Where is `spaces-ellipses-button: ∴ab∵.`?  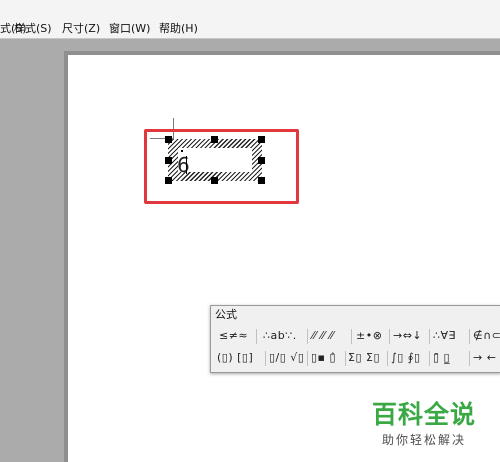
spaces-ellipses-button: ∴ab∵. is located at coordinates (280, 336).